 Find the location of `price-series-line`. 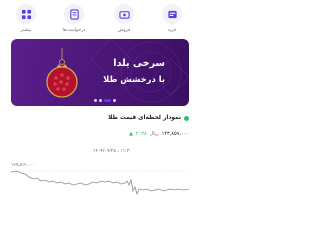

price-series-line is located at coordinates (100, 183).